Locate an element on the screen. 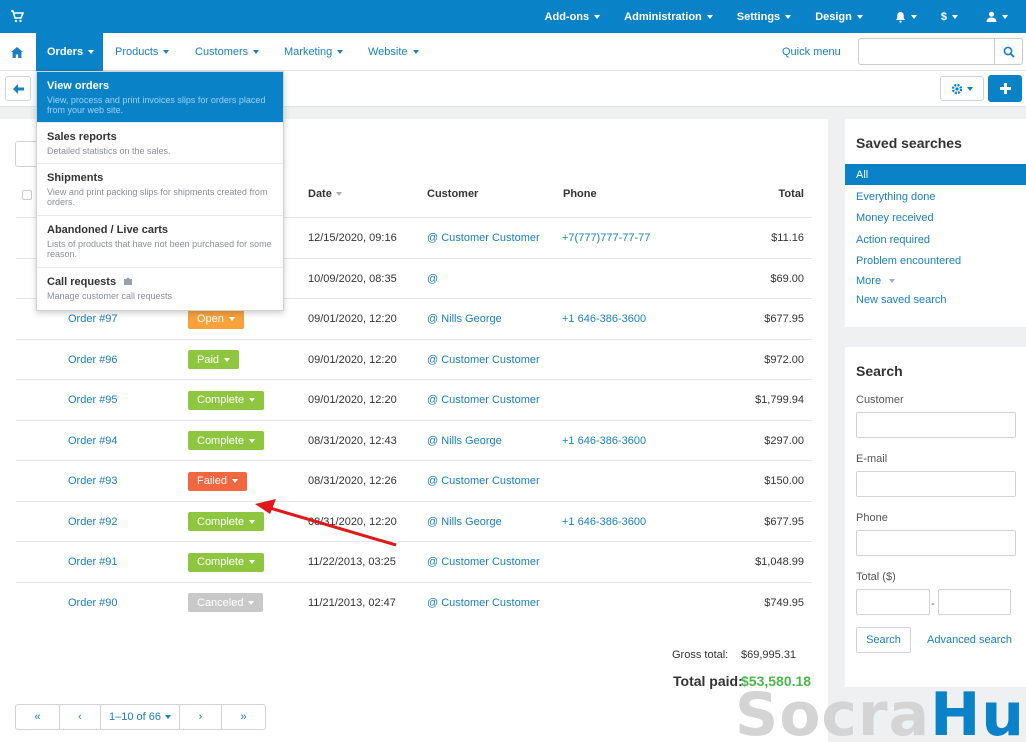  plus-icon is located at coordinates (1005, 88).